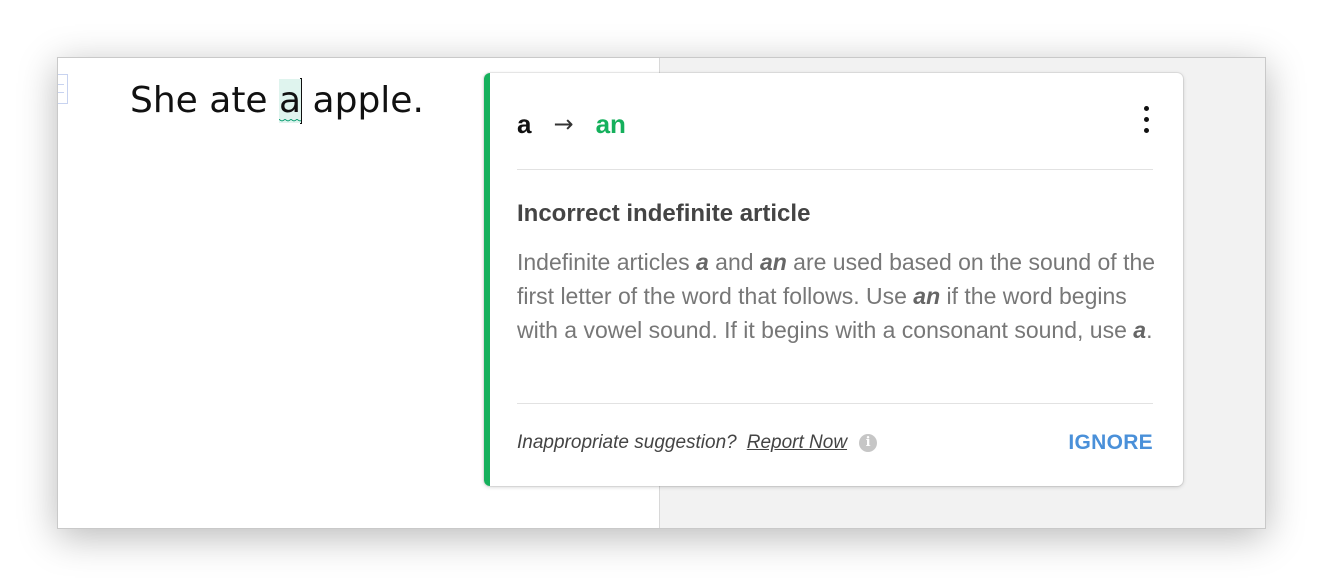 Image resolution: width=1324 pixels, height=588 pixels. What do you see at coordinates (797, 443) in the screenshot?
I see `report-now-link: Report Now` at bounding box center [797, 443].